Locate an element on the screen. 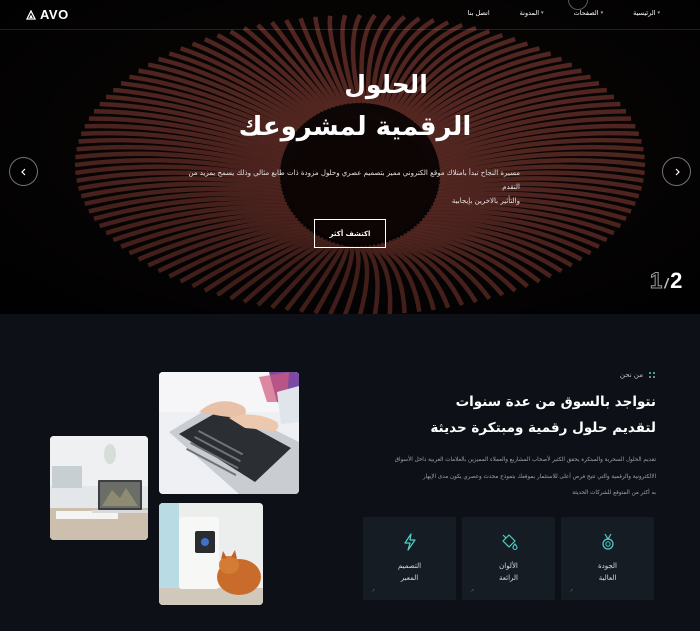  nav-item-blog: المدونة ▾ is located at coordinates (532, 13).